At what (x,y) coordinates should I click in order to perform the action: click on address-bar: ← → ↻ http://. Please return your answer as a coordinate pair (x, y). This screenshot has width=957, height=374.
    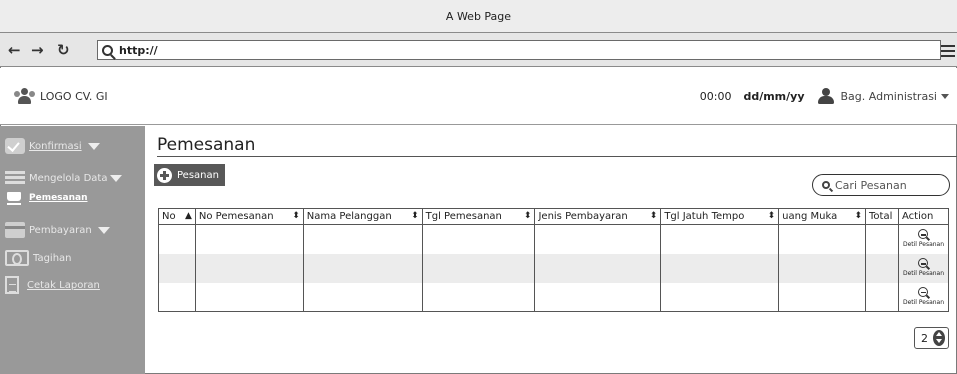
    Looking at the image, I should click on (478, 50).